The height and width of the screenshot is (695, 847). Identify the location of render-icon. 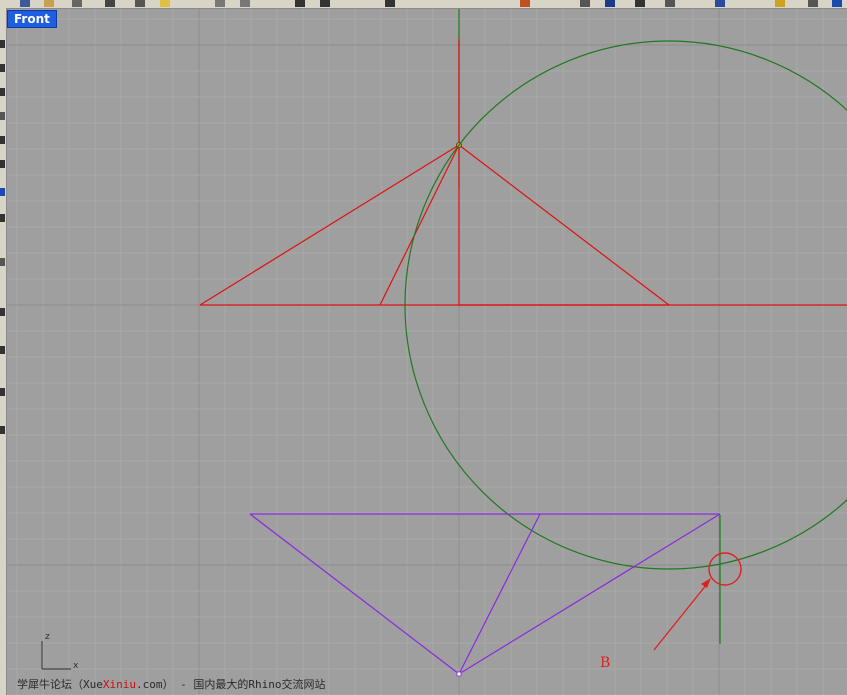
(610, 3).